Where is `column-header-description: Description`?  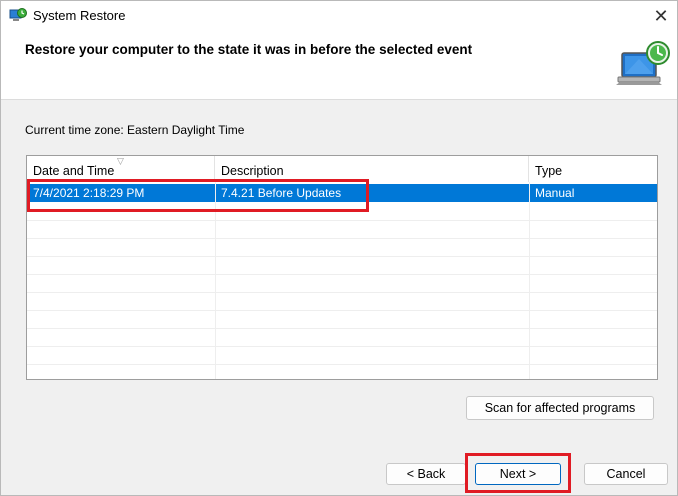 column-header-description: Description is located at coordinates (372, 169).